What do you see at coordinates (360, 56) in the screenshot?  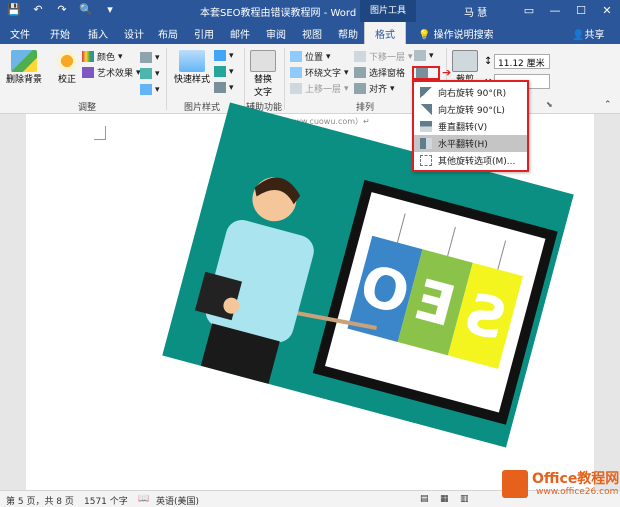 I see `send-backward-icon` at bounding box center [360, 56].